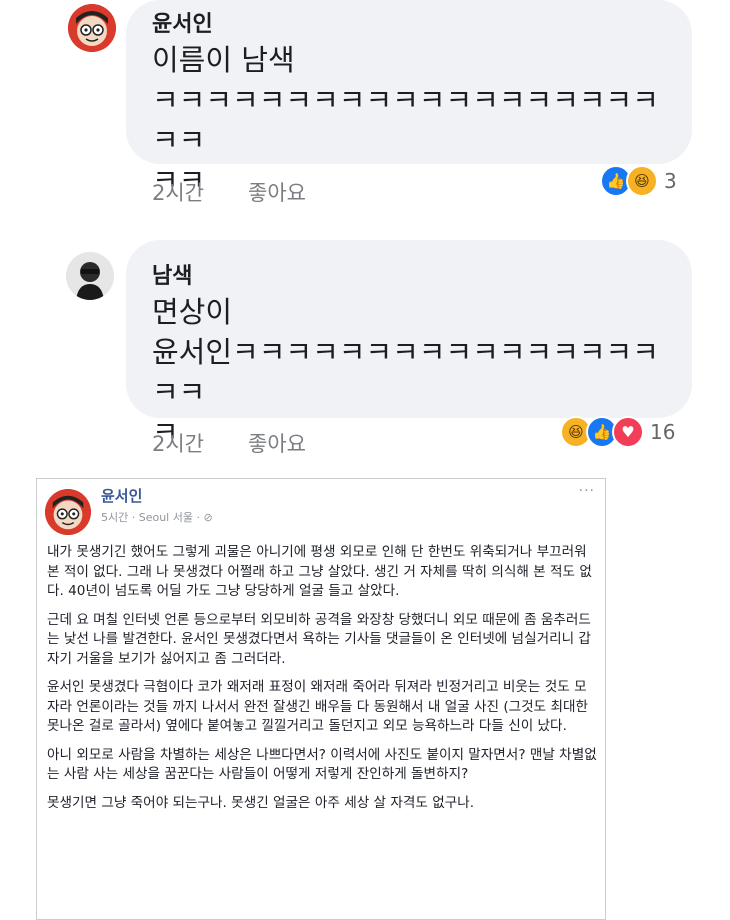 This screenshot has height=920, width=730. Describe the element at coordinates (663, 432) in the screenshot. I see `reaction-count: 16` at that location.